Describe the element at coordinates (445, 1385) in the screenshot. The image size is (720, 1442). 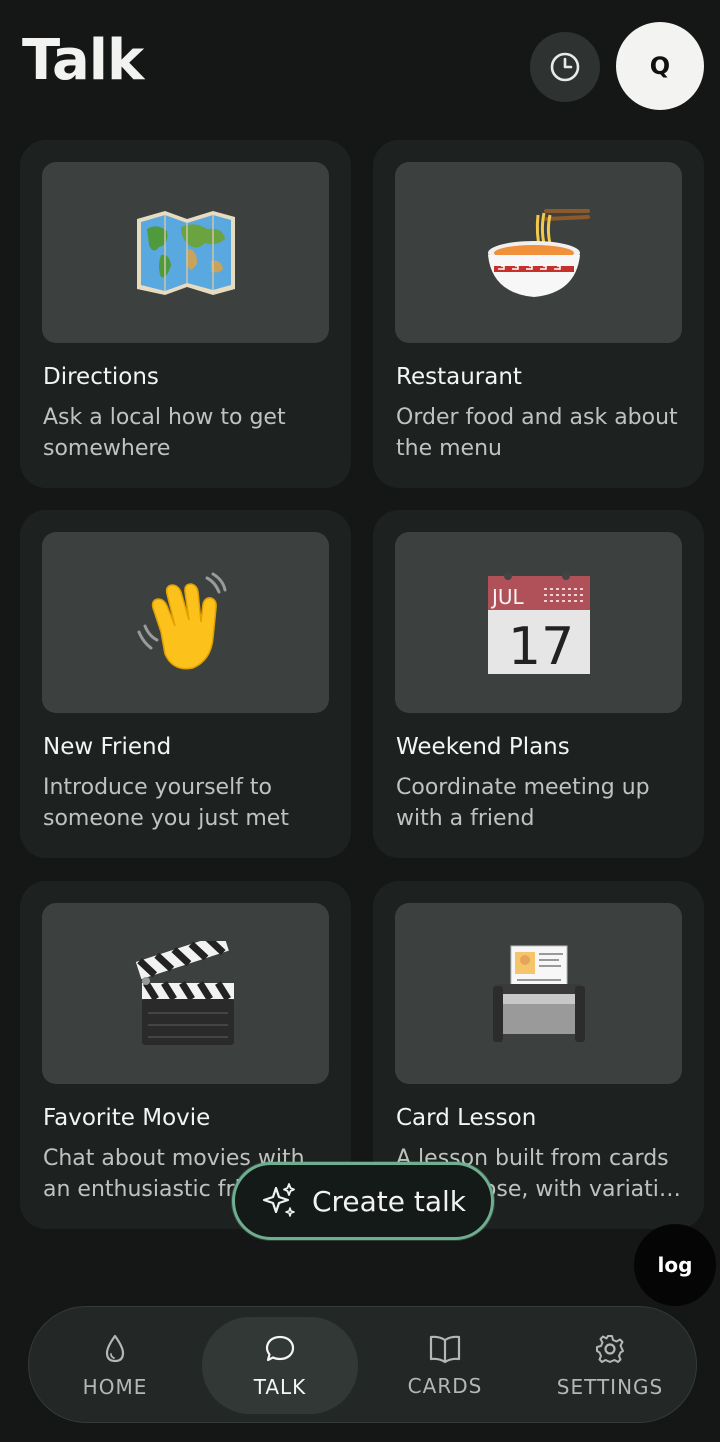
I see `nav-label: CARDS` at that location.